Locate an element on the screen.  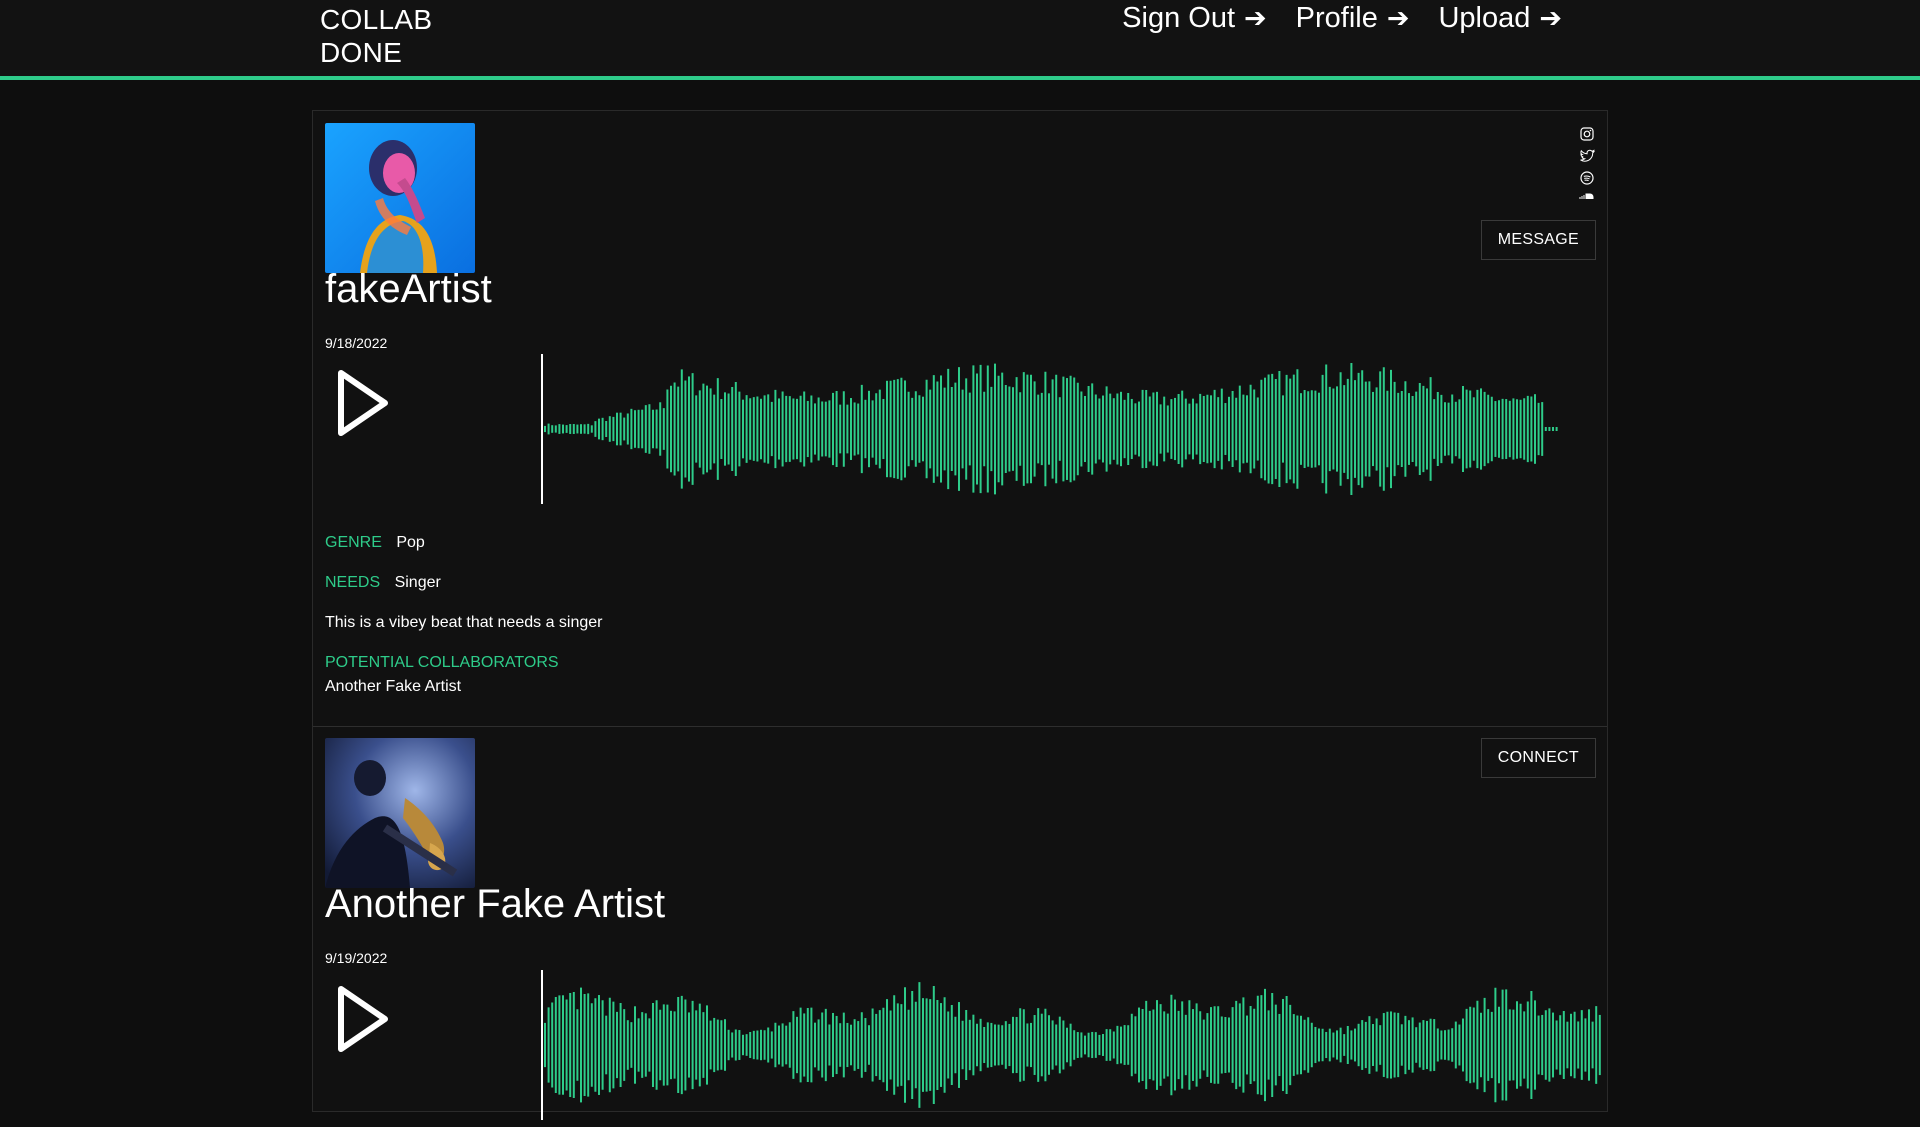
needs-row: NEEDS Singer is located at coordinates (383, 583).